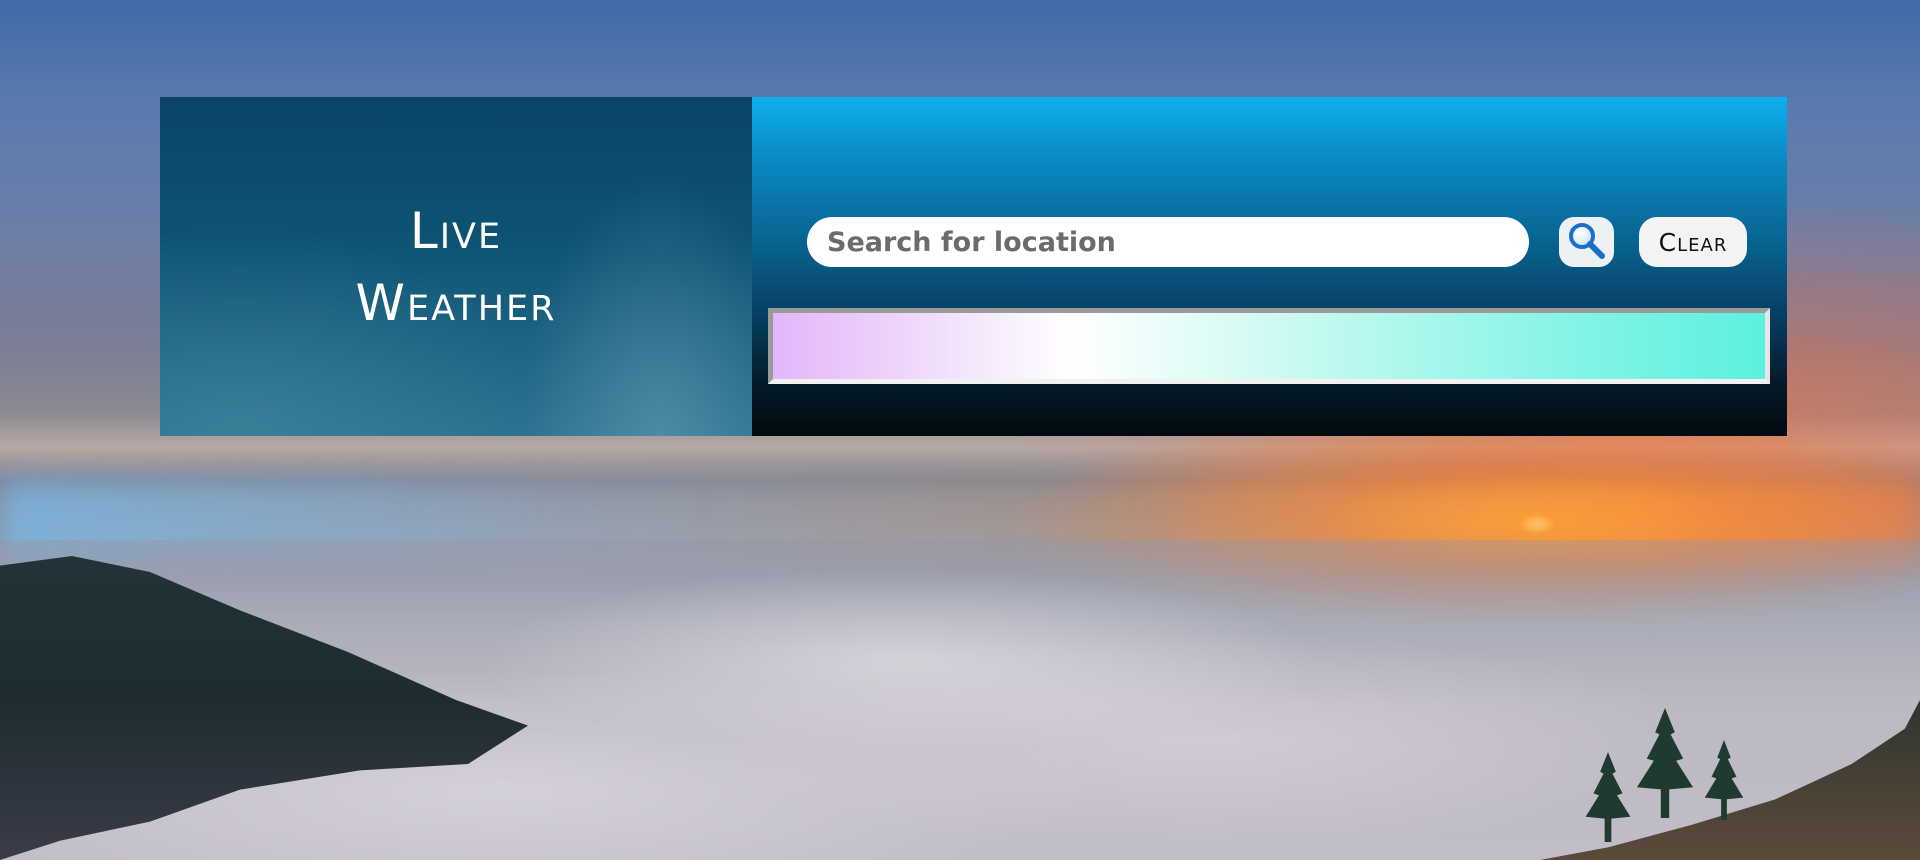  I want to click on location-search-input, so click(1168, 242).